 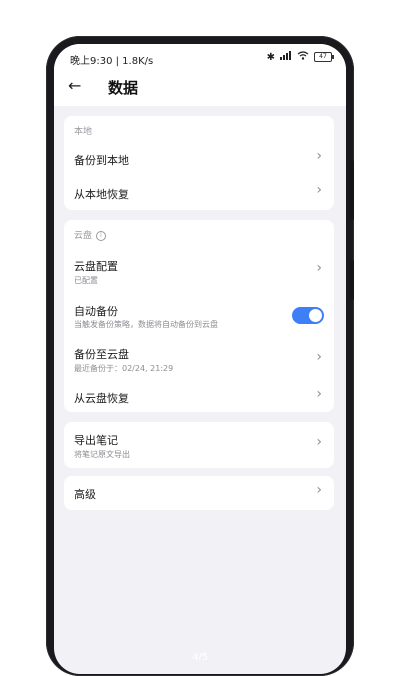 What do you see at coordinates (303, 57) in the screenshot?
I see `wifi-icon` at bounding box center [303, 57].